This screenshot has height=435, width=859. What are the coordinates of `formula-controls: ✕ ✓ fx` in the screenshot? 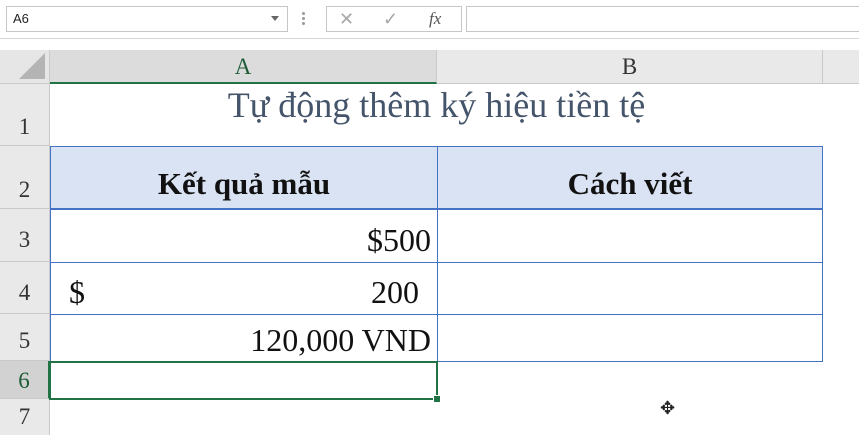 It's located at (394, 19).